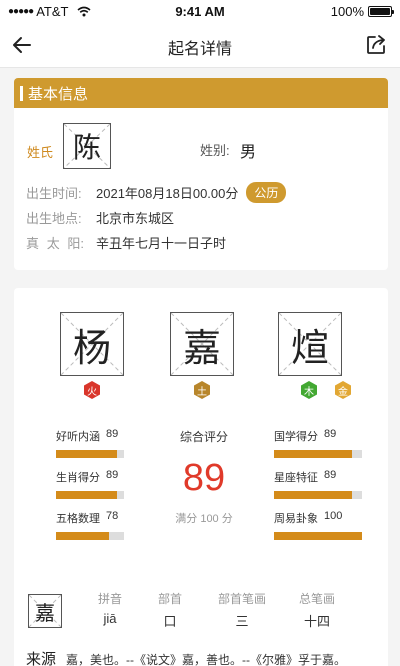  What do you see at coordinates (333, 516) in the screenshot?
I see `score-value: 100` at bounding box center [333, 516].